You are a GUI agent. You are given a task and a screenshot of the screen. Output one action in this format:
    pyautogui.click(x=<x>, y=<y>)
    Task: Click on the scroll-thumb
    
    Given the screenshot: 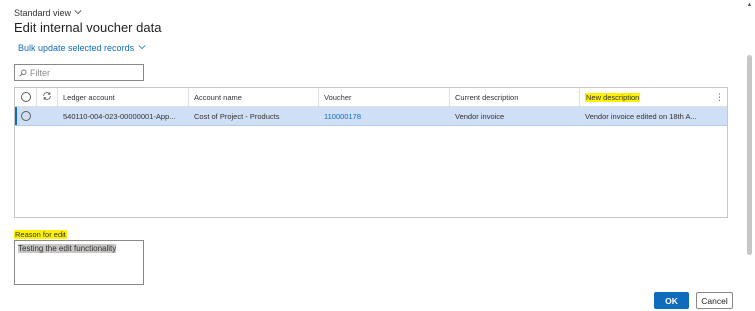 What is the action you would take?
    pyautogui.click(x=749, y=155)
    